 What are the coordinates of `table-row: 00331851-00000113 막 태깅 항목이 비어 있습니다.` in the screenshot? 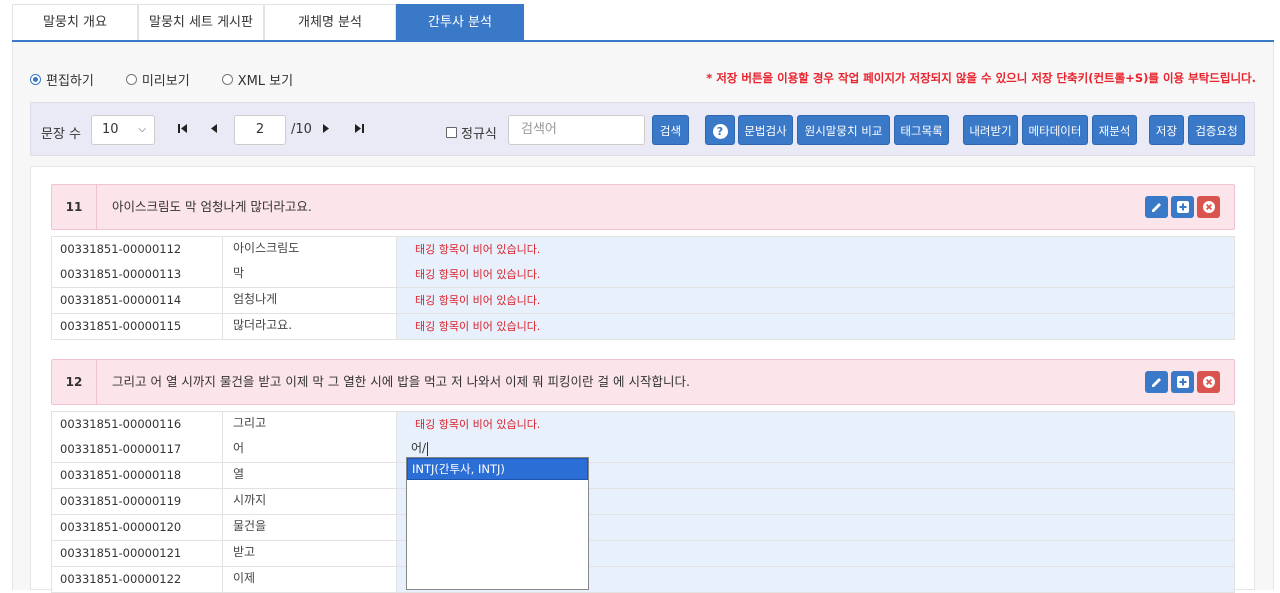 It's located at (643, 275).